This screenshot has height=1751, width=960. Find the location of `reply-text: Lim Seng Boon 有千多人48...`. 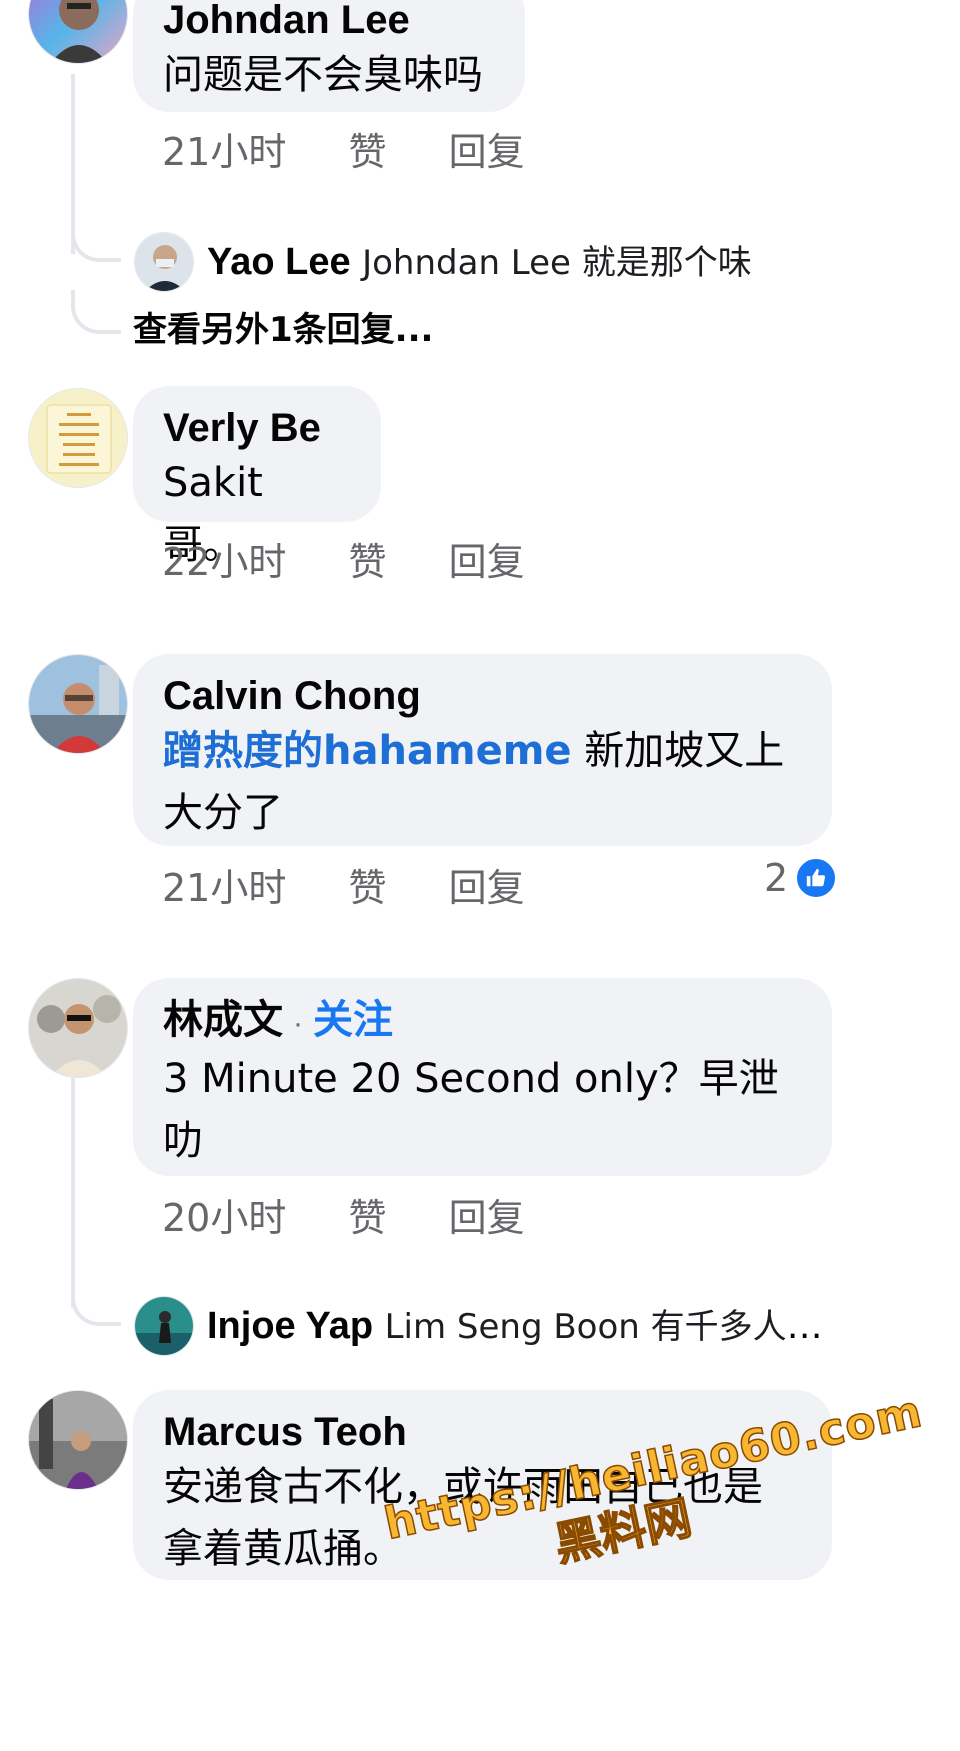

reply-text: Lim Seng Boon 有千多人48... is located at coordinates (608, 1327).